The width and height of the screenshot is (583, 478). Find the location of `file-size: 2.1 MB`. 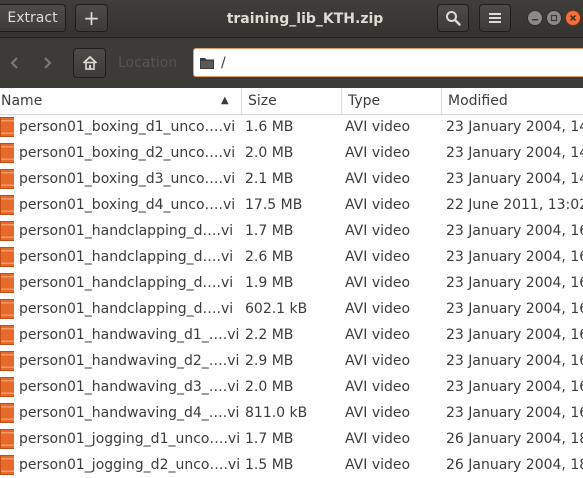

file-size: 2.1 MB is located at coordinates (269, 179).